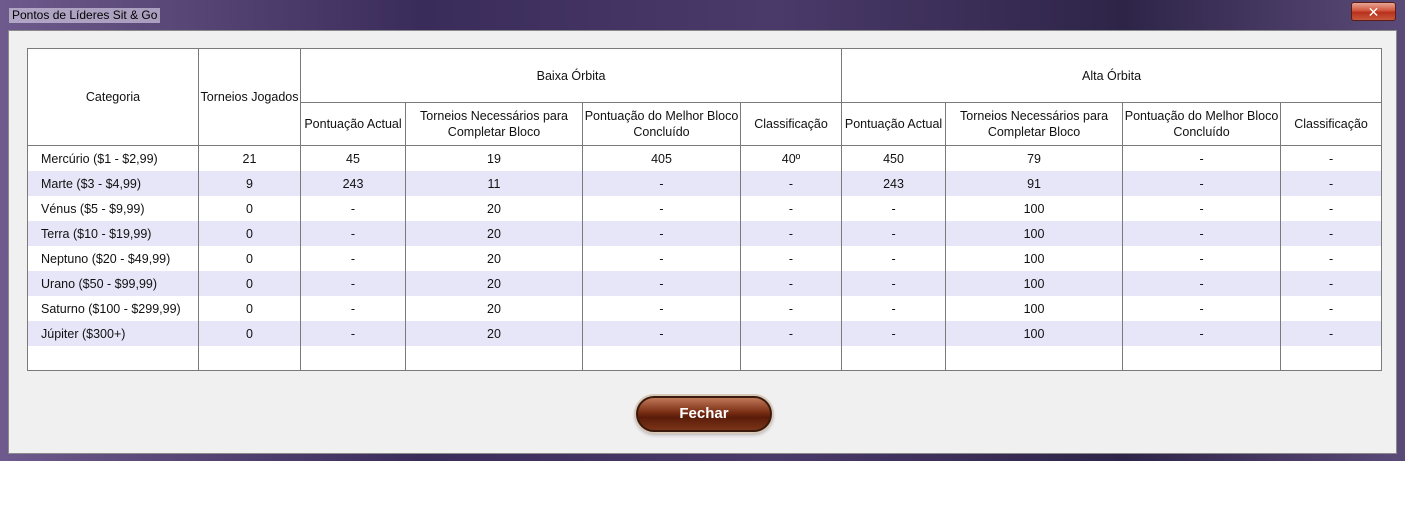 The height and width of the screenshot is (508, 1405). What do you see at coordinates (249, 97) in the screenshot?
I see `header-tournaments-played: Torneios Jogados` at bounding box center [249, 97].